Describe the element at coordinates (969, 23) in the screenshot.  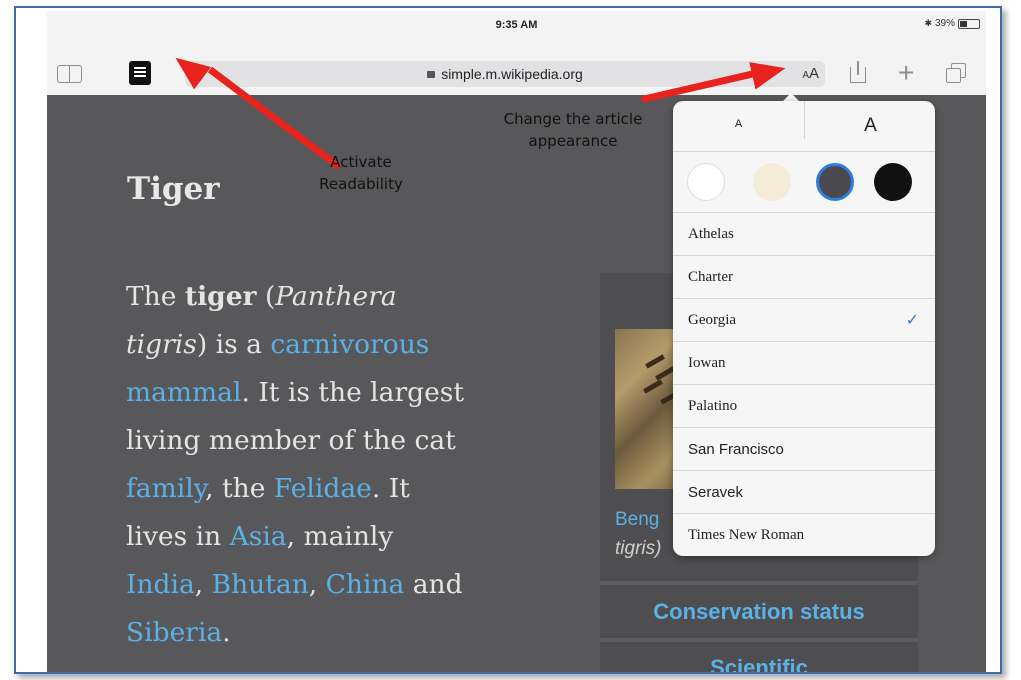
I see `battery-icon` at that location.